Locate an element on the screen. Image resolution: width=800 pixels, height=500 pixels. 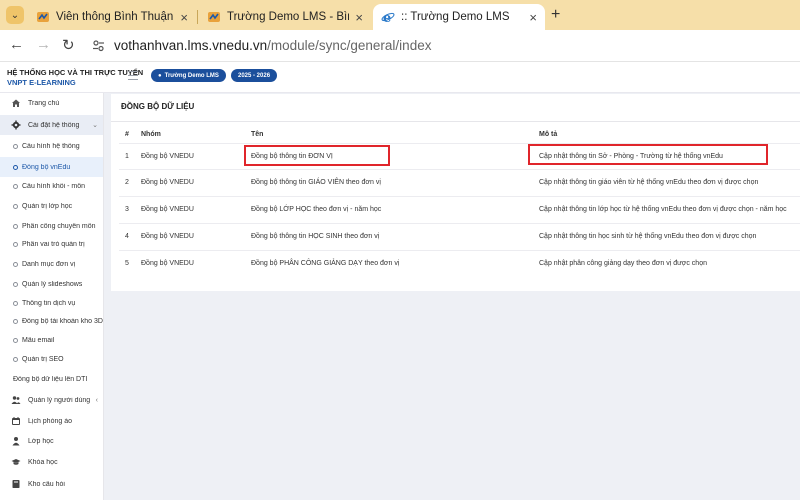
sidebar-item-home: Trang chủ is located at coordinates (51, 103).